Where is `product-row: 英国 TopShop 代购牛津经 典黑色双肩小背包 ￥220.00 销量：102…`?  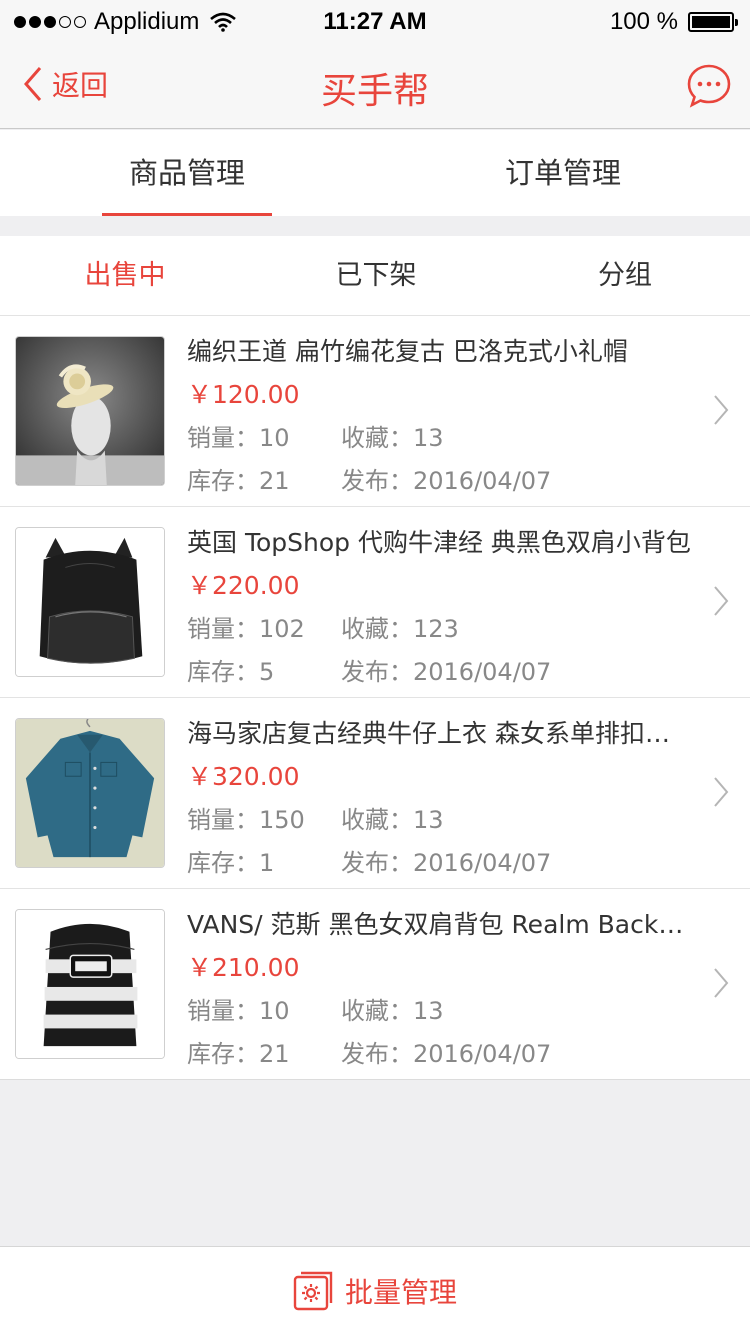 product-row: 英国 TopShop 代购牛津经 典黑色双肩小背包 ￥220.00 销量：102… is located at coordinates (375, 602).